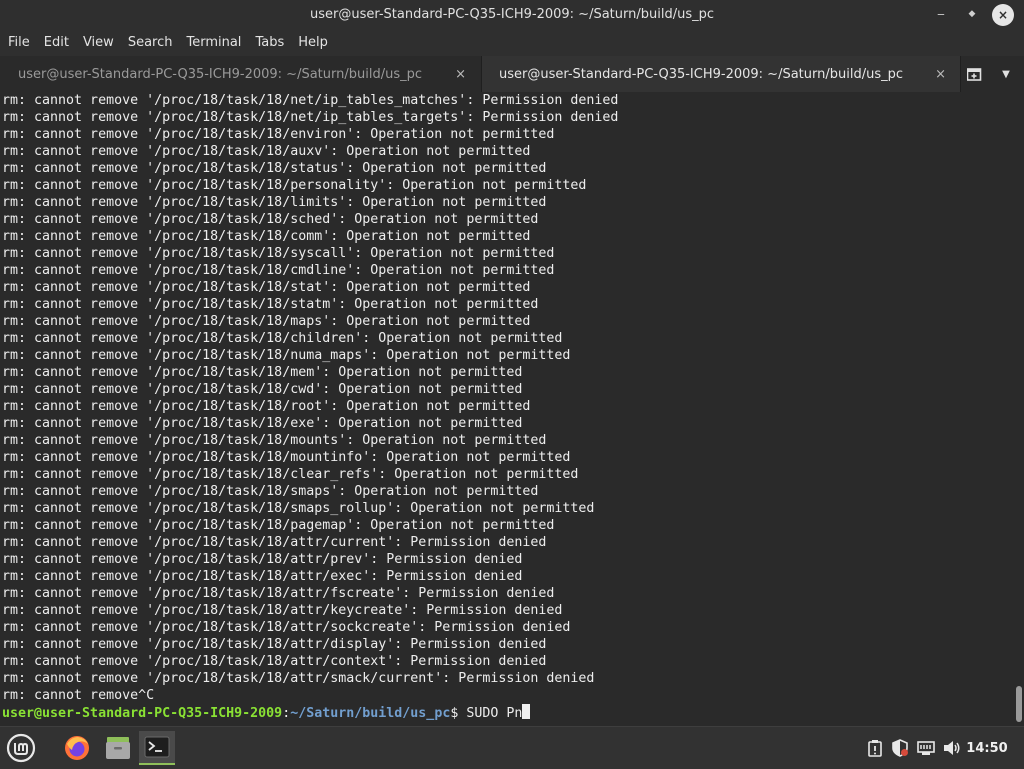  I want to click on file-manager-launcher, so click(118, 748).